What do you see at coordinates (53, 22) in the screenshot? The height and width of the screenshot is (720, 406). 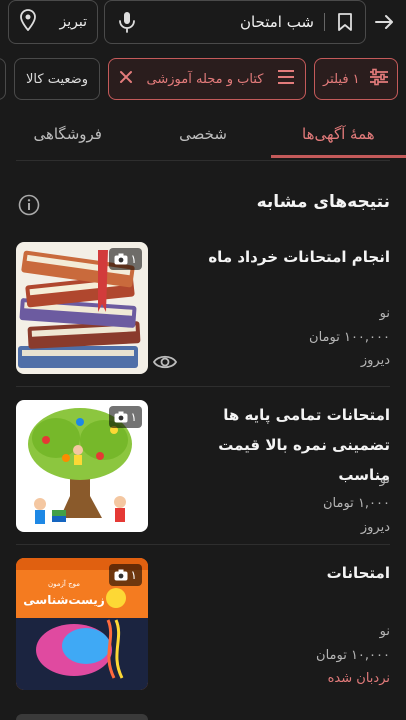 I see `city-selector: تبریز` at bounding box center [53, 22].